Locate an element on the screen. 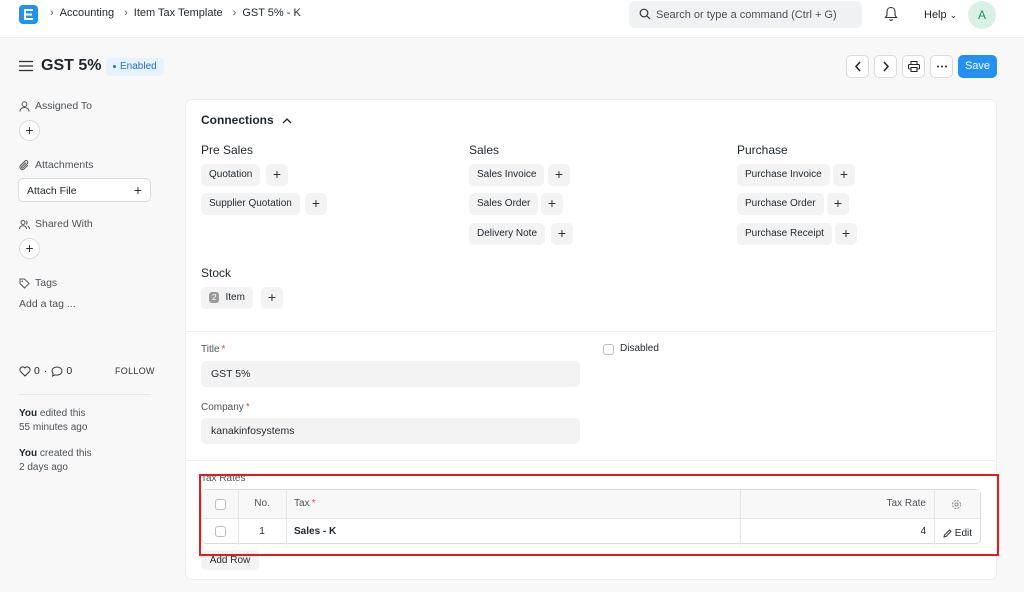  add-purchase-receipt-button: + is located at coordinates (846, 234).